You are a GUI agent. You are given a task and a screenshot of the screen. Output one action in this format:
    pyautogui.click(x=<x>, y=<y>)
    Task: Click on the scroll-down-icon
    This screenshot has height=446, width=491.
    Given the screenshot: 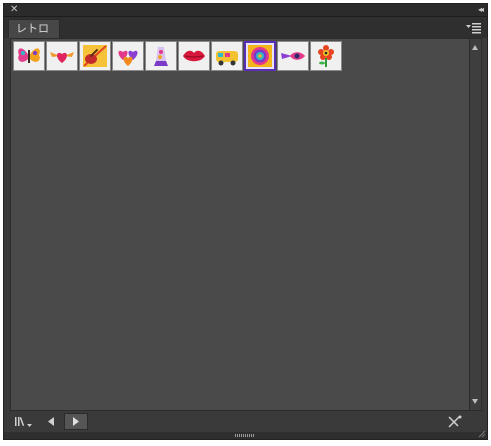 What is the action you would take?
    pyautogui.click(x=475, y=401)
    